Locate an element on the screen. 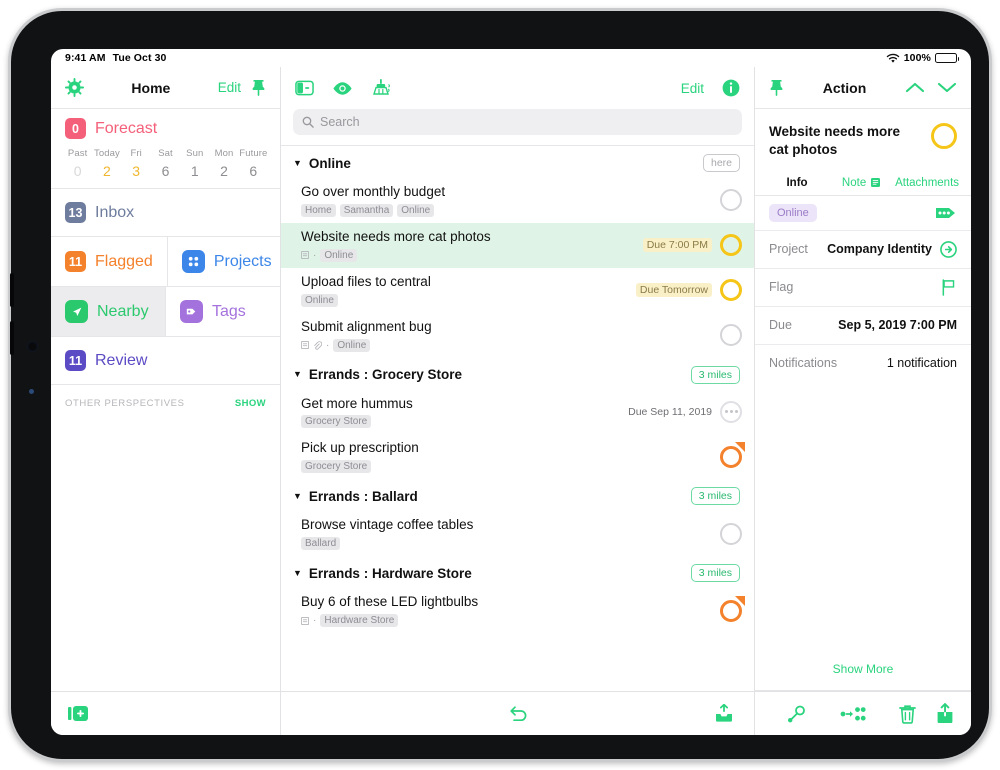 This screenshot has height=770, width=1000. inspector-tabs: Info Note Attachments is located at coordinates (863, 182).